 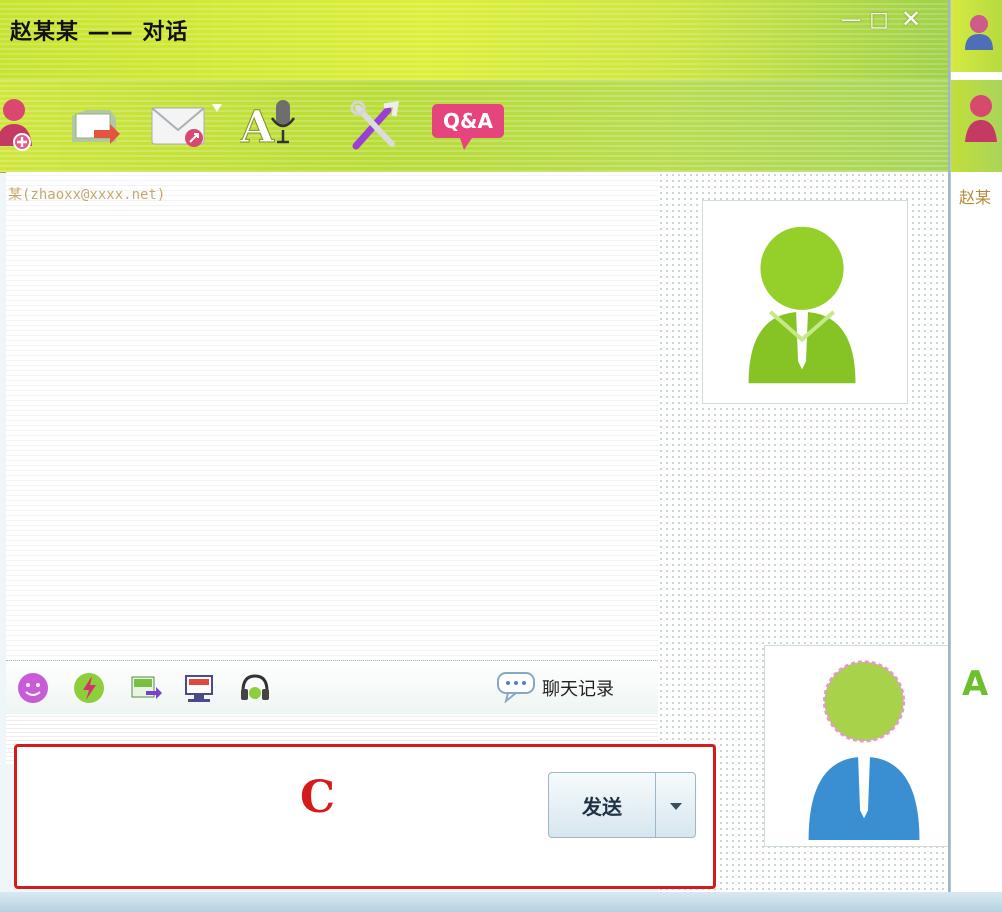 What do you see at coordinates (851, 19) in the screenshot?
I see `minimize-button: —` at bounding box center [851, 19].